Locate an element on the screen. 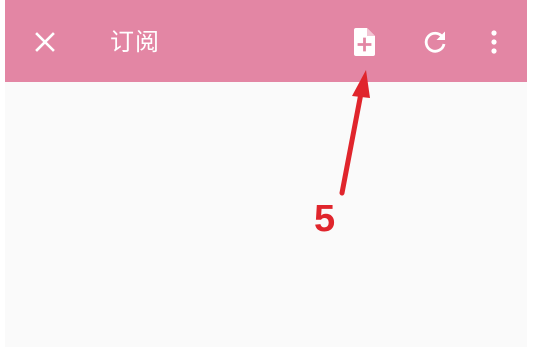 This screenshot has height=347, width=540. add-file-icon is located at coordinates (364, 42).